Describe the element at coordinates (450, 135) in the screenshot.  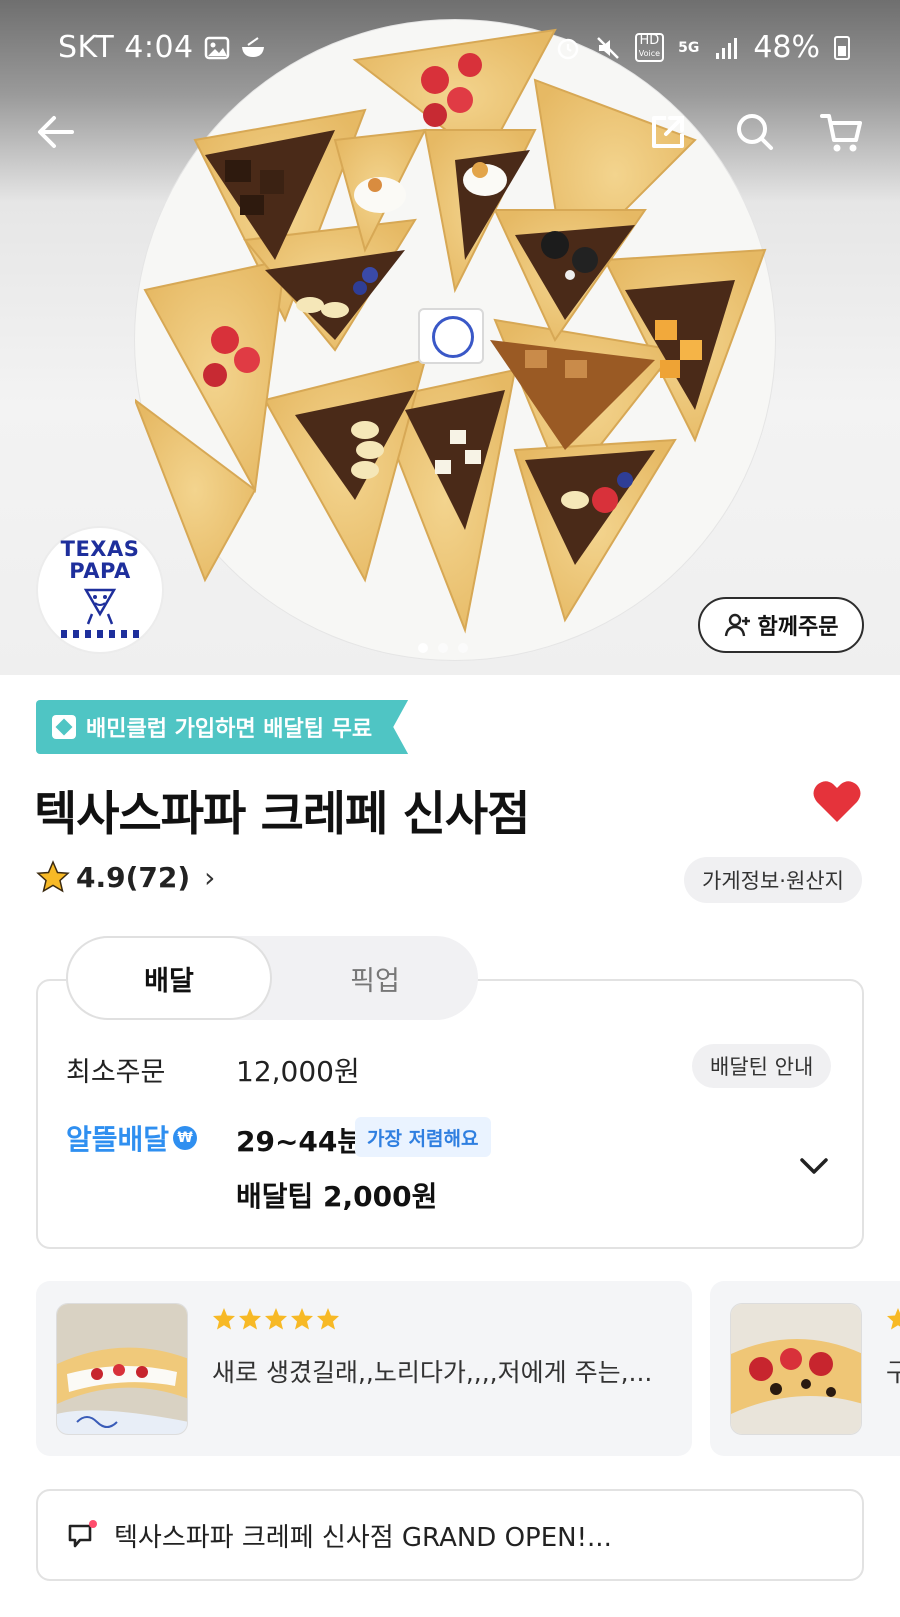
I see `top-nav` at that location.